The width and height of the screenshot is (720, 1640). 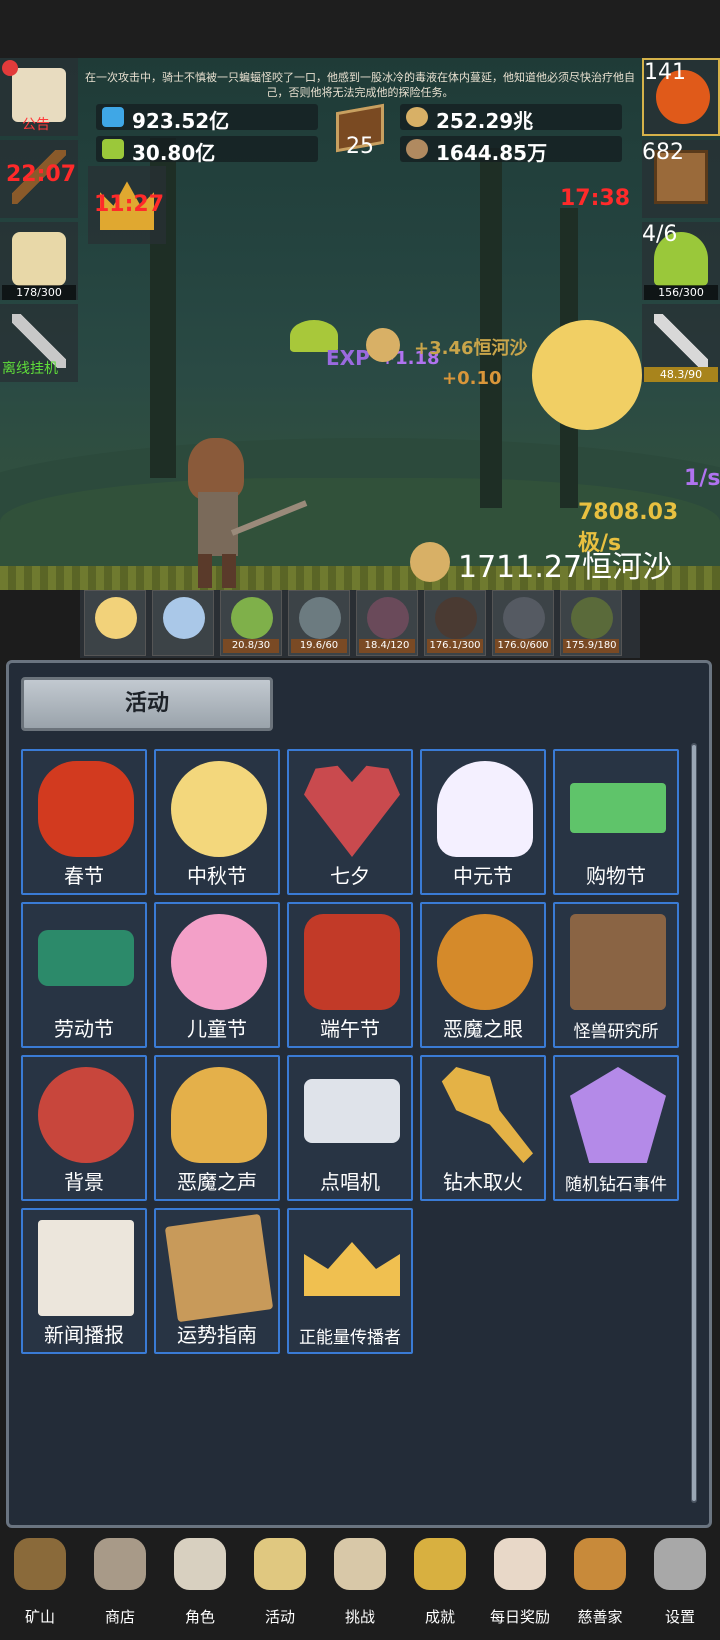 I want to click on activity-tile: 恶魔之声, so click(x=217, y=1128).